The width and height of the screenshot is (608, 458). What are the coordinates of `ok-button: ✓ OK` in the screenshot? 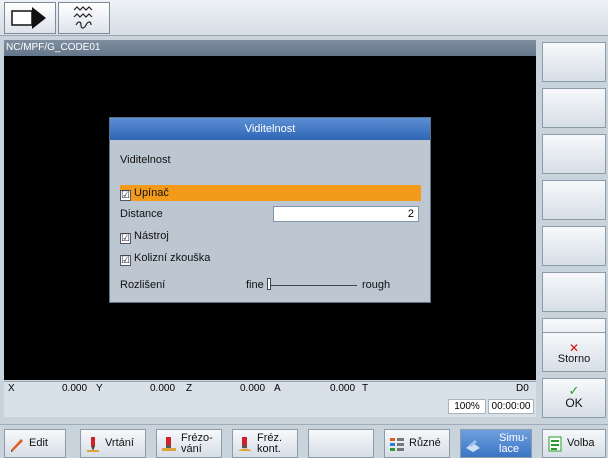 It's located at (574, 398).